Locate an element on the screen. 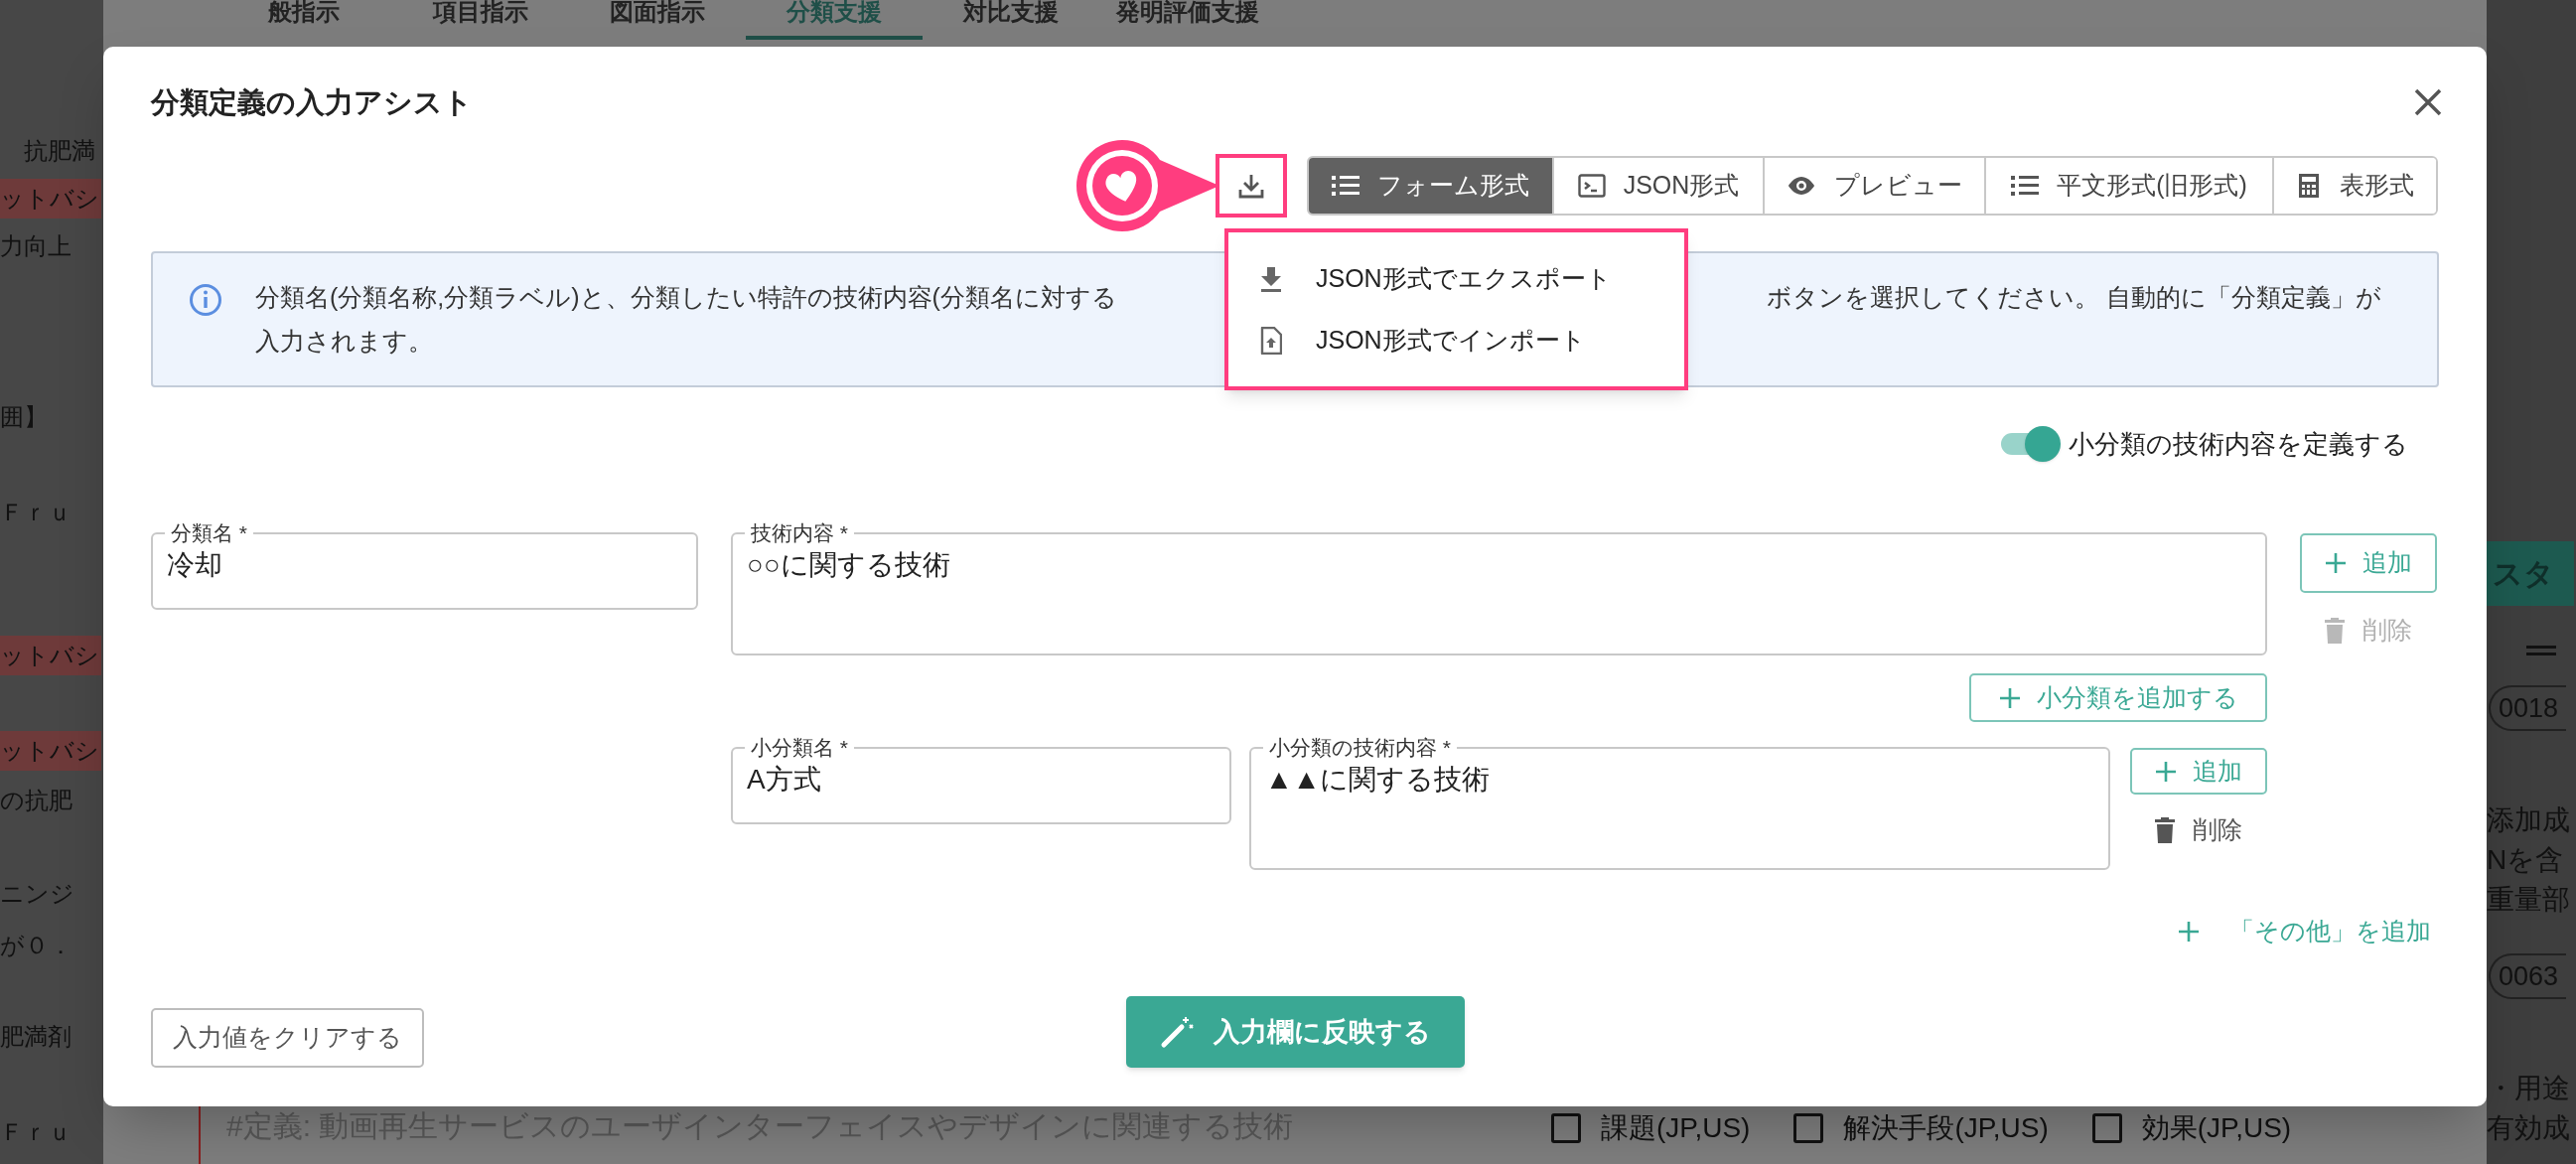  subcategory-content-field: 小分類の技術内容 * ▲▲に関する技術 is located at coordinates (1679, 803).